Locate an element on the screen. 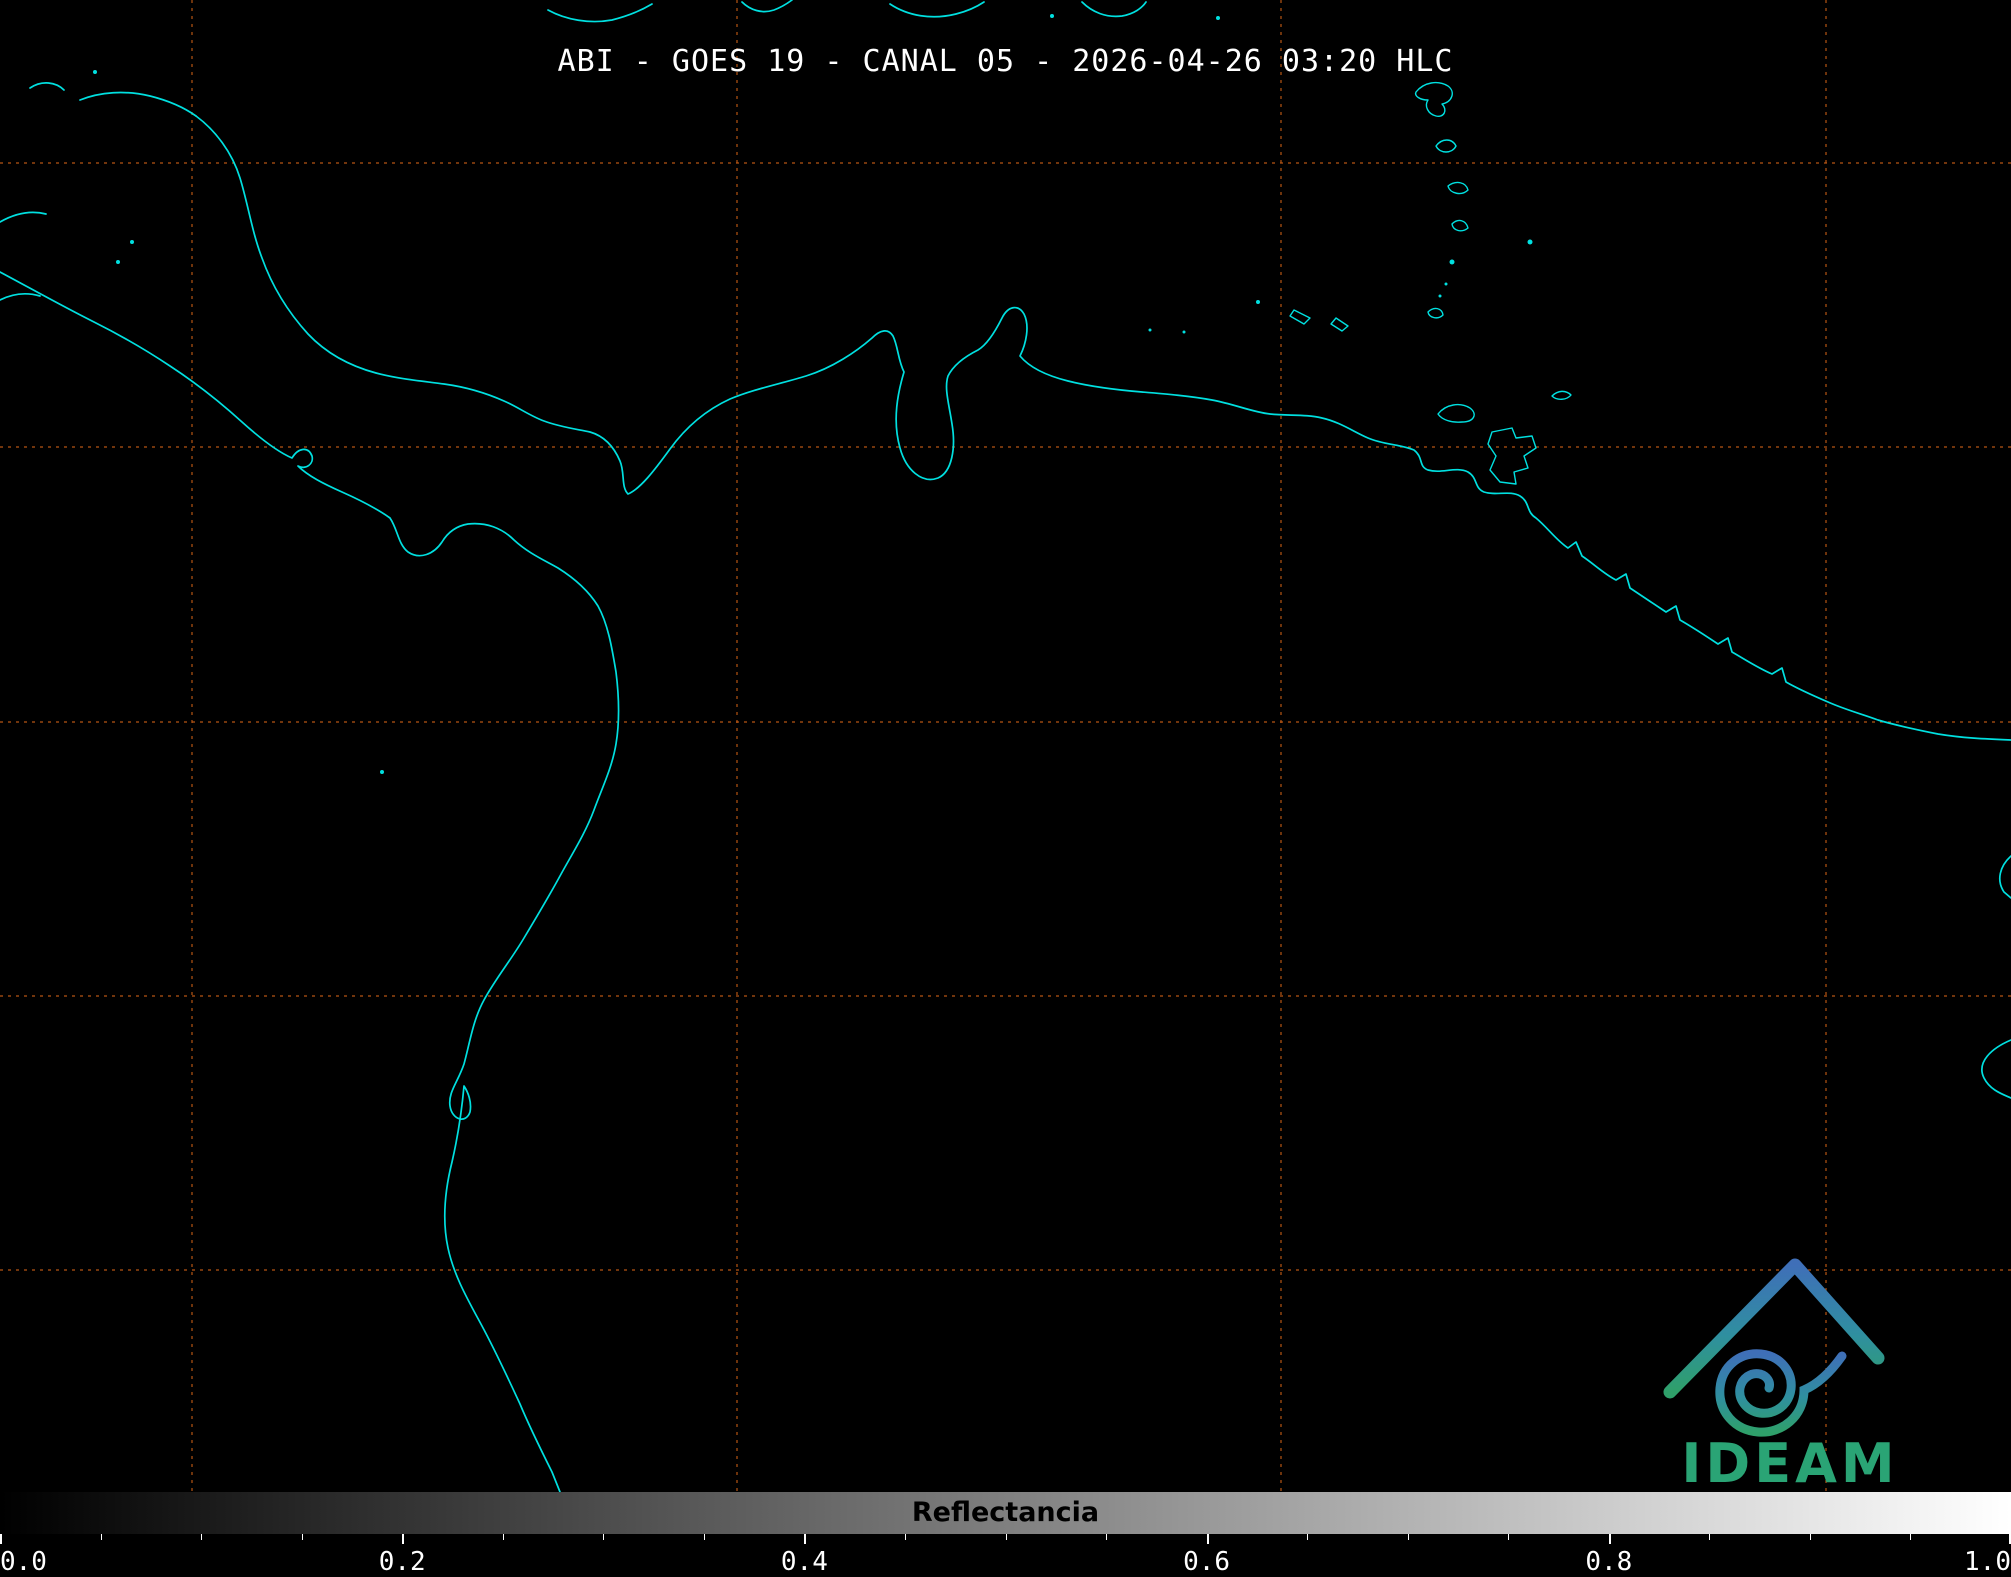  colorbar-label: Reflectancia is located at coordinates (1005, 1512).